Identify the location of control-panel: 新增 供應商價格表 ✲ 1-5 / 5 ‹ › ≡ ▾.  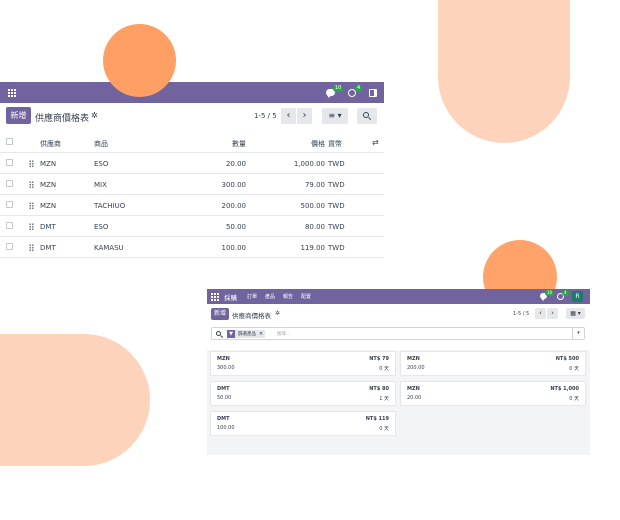
(192, 116).